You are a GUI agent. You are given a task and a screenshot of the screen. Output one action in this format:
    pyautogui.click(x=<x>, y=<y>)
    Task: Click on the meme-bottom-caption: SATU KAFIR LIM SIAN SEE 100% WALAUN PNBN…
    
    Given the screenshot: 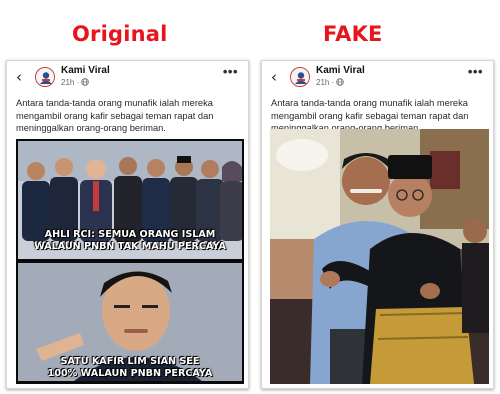 What is the action you would take?
    pyautogui.click(x=130, y=367)
    